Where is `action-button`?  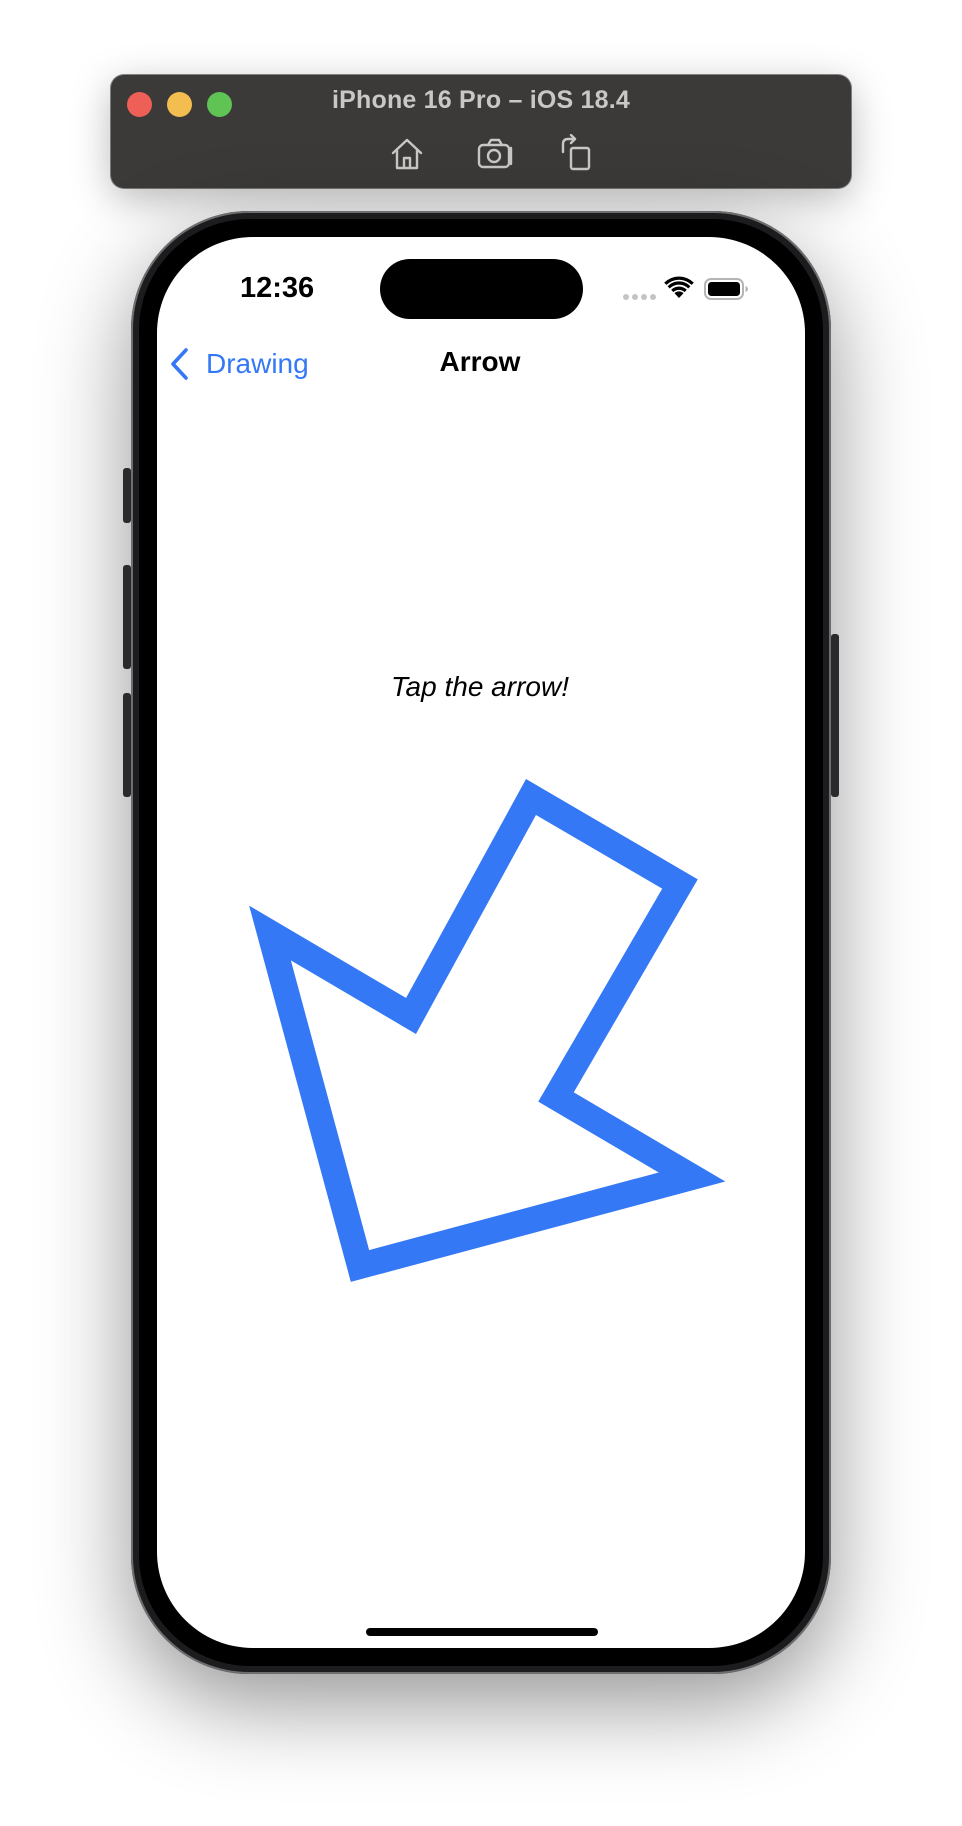
action-button is located at coordinates (127, 495).